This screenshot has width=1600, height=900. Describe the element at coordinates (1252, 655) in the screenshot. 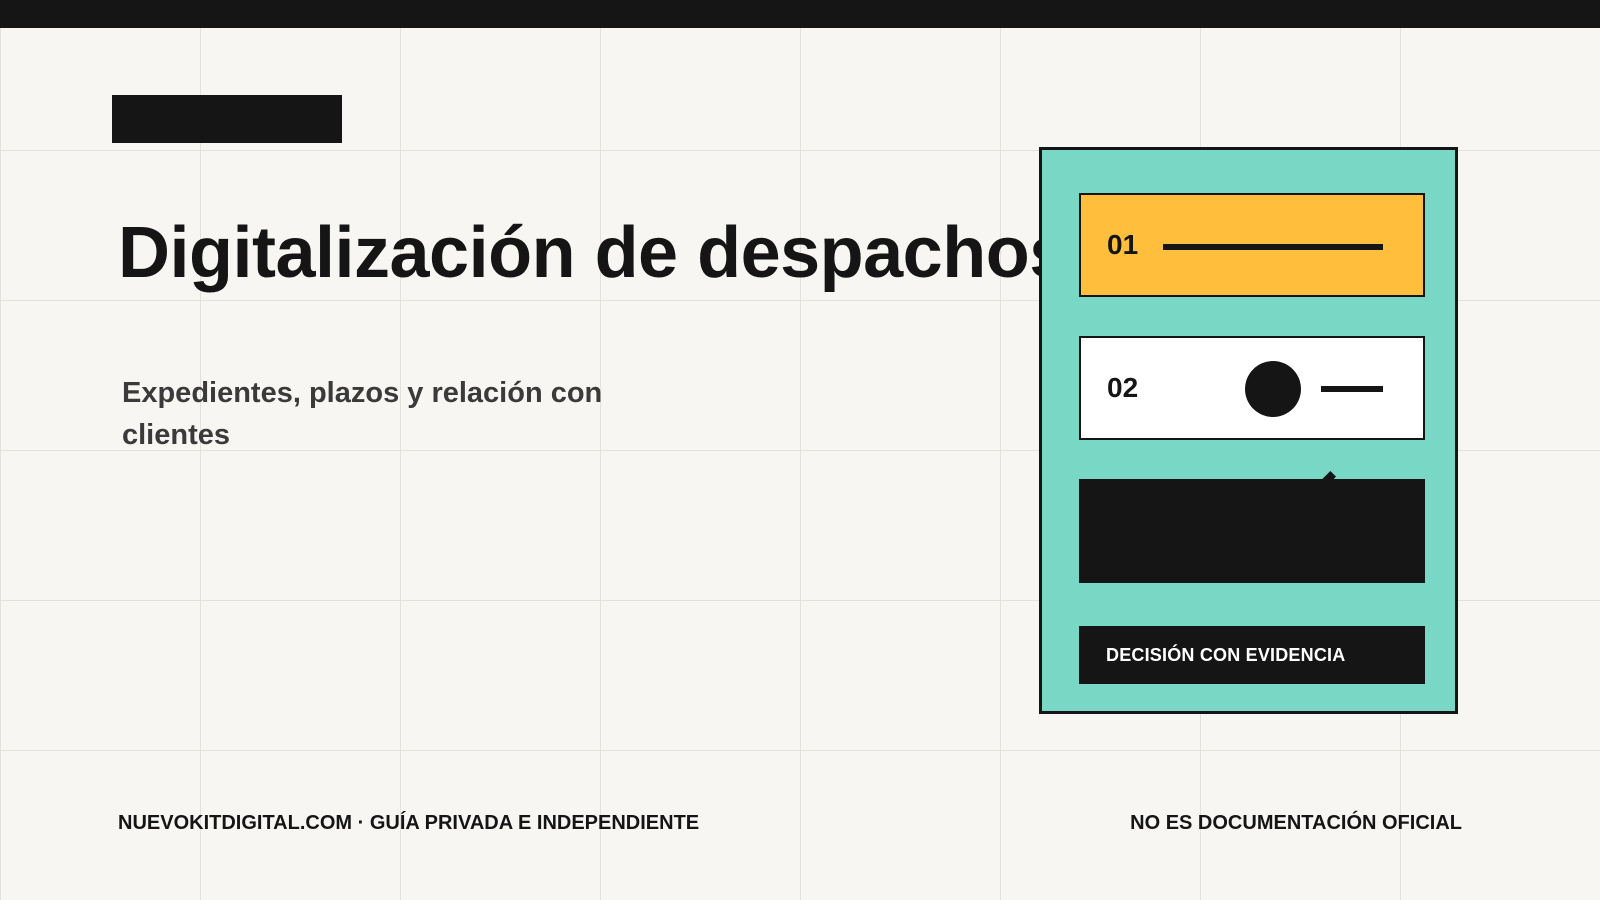

I see `decision-label: DECISIÓN CON EVIDENCIA` at that location.